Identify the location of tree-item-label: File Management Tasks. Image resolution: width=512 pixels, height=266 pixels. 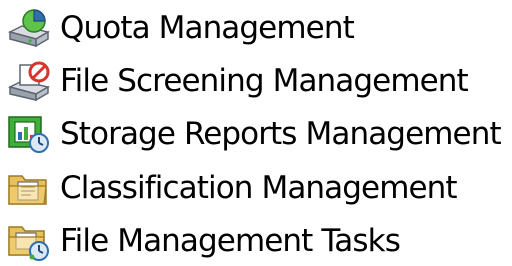
(230, 241).